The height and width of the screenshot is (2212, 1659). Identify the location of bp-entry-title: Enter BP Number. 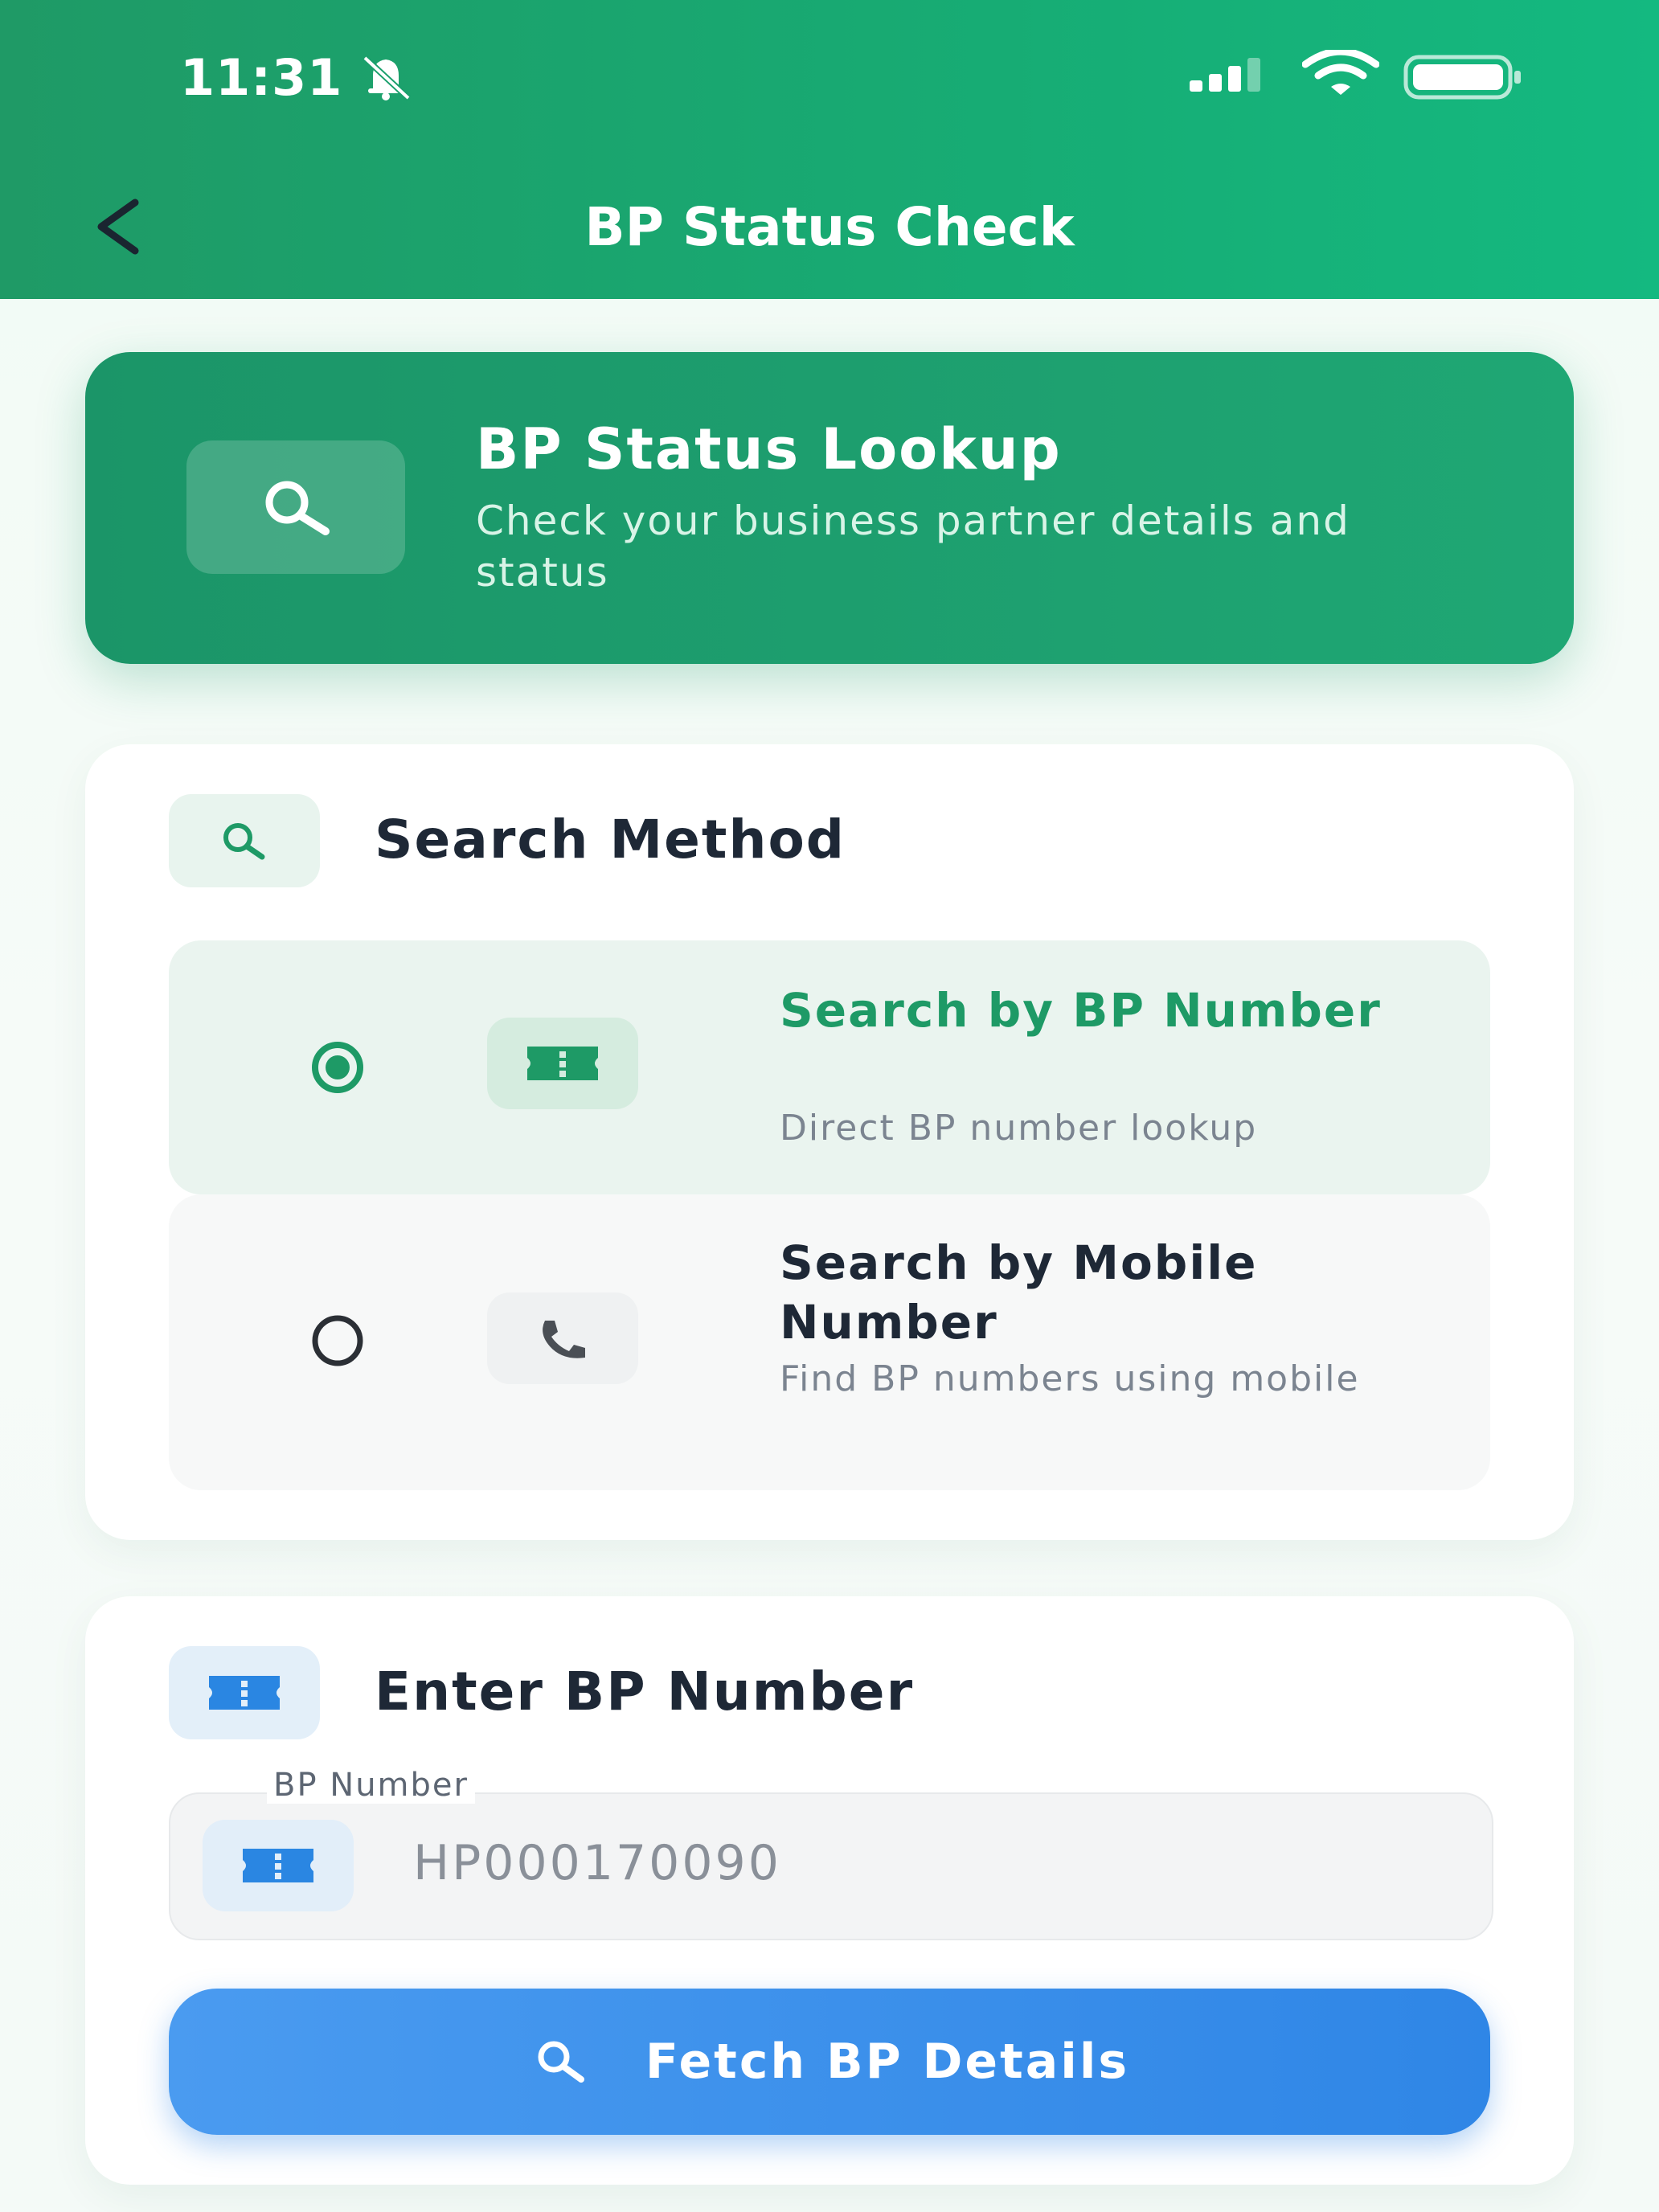
(645, 1691).